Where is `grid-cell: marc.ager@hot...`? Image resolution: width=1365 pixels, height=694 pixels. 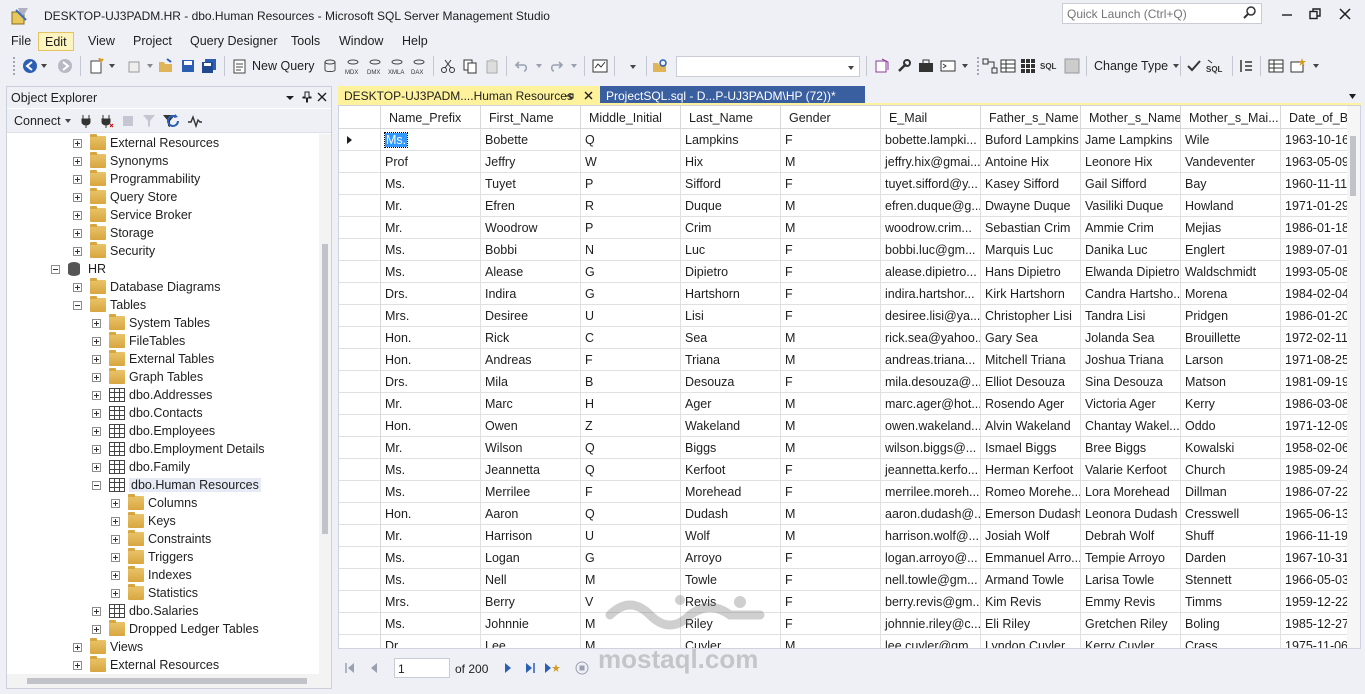
grid-cell: marc.ager@hot... is located at coordinates (931, 404).